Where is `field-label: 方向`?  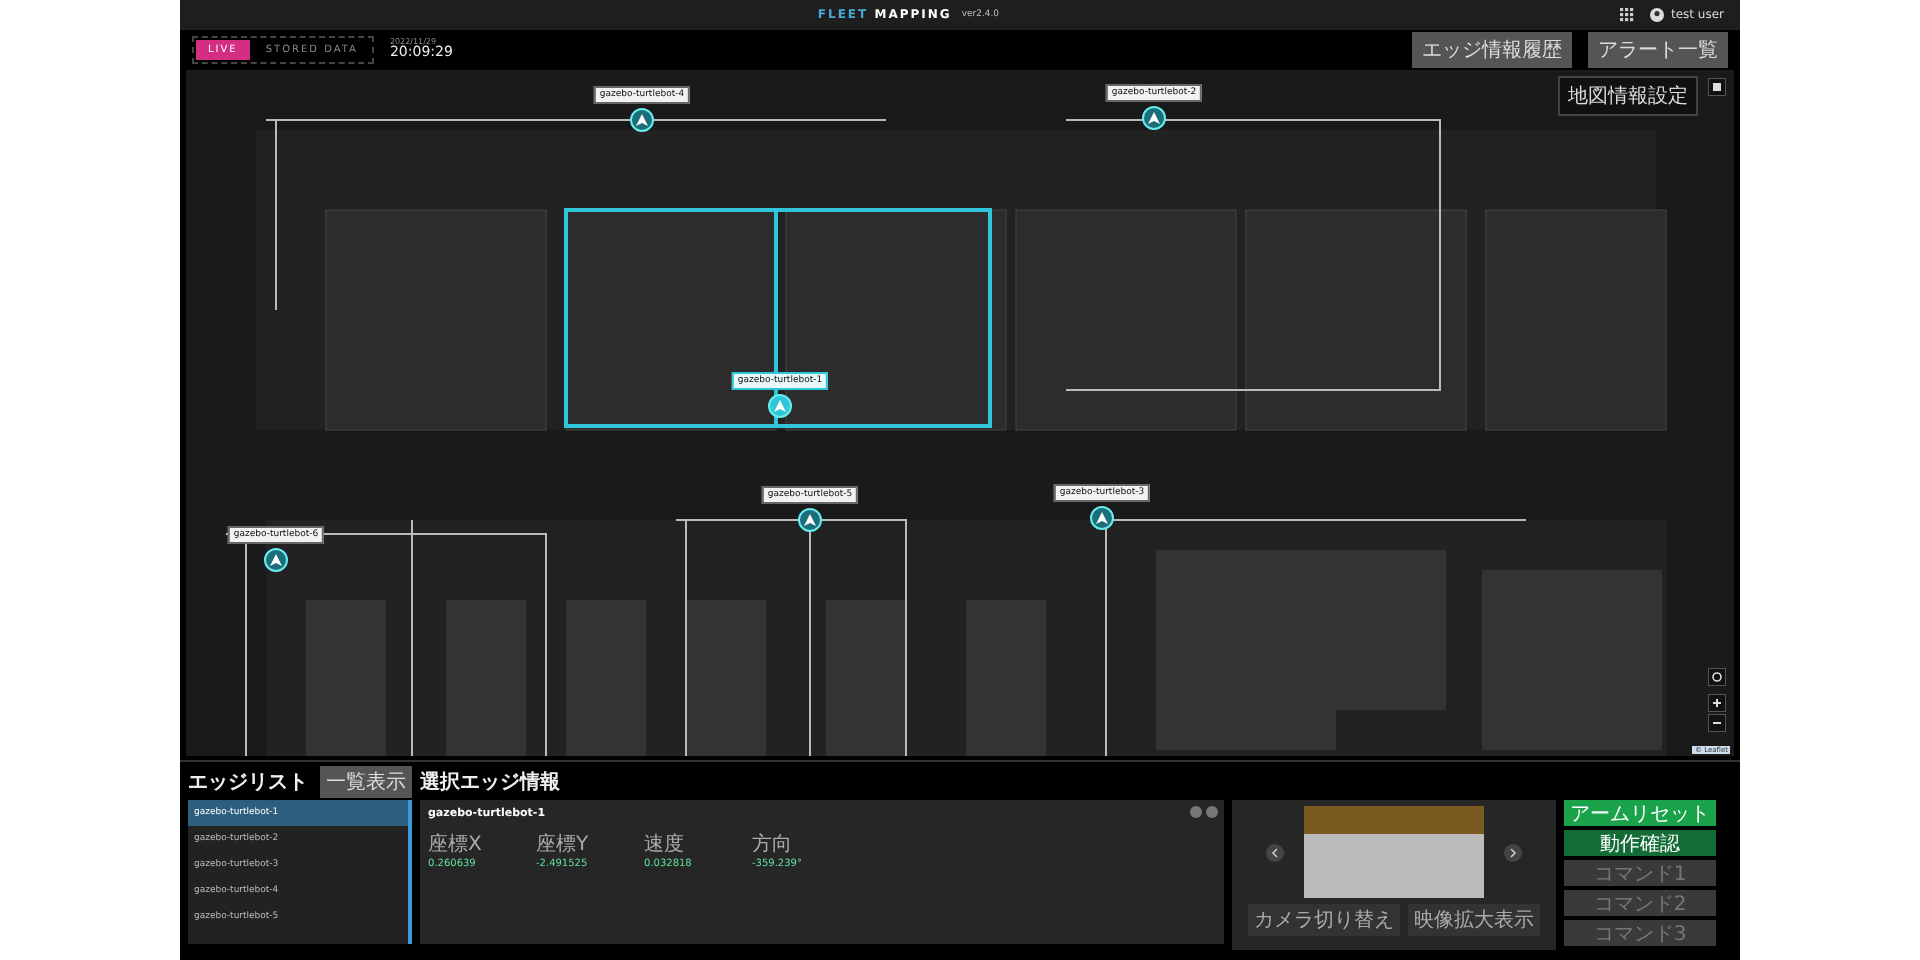
field-label: 方向 is located at coordinates (773, 844).